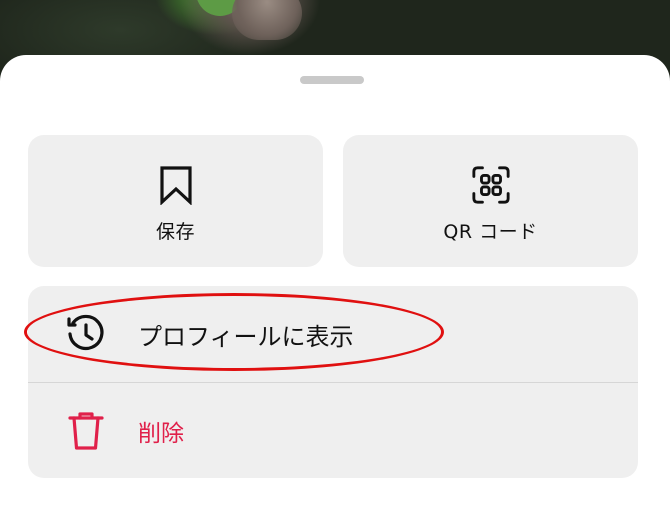 This screenshot has height=511, width=670. What do you see at coordinates (246, 336) in the screenshot?
I see `view-on-profile-label: プロフィールに表示` at bounding box center [246, 336].